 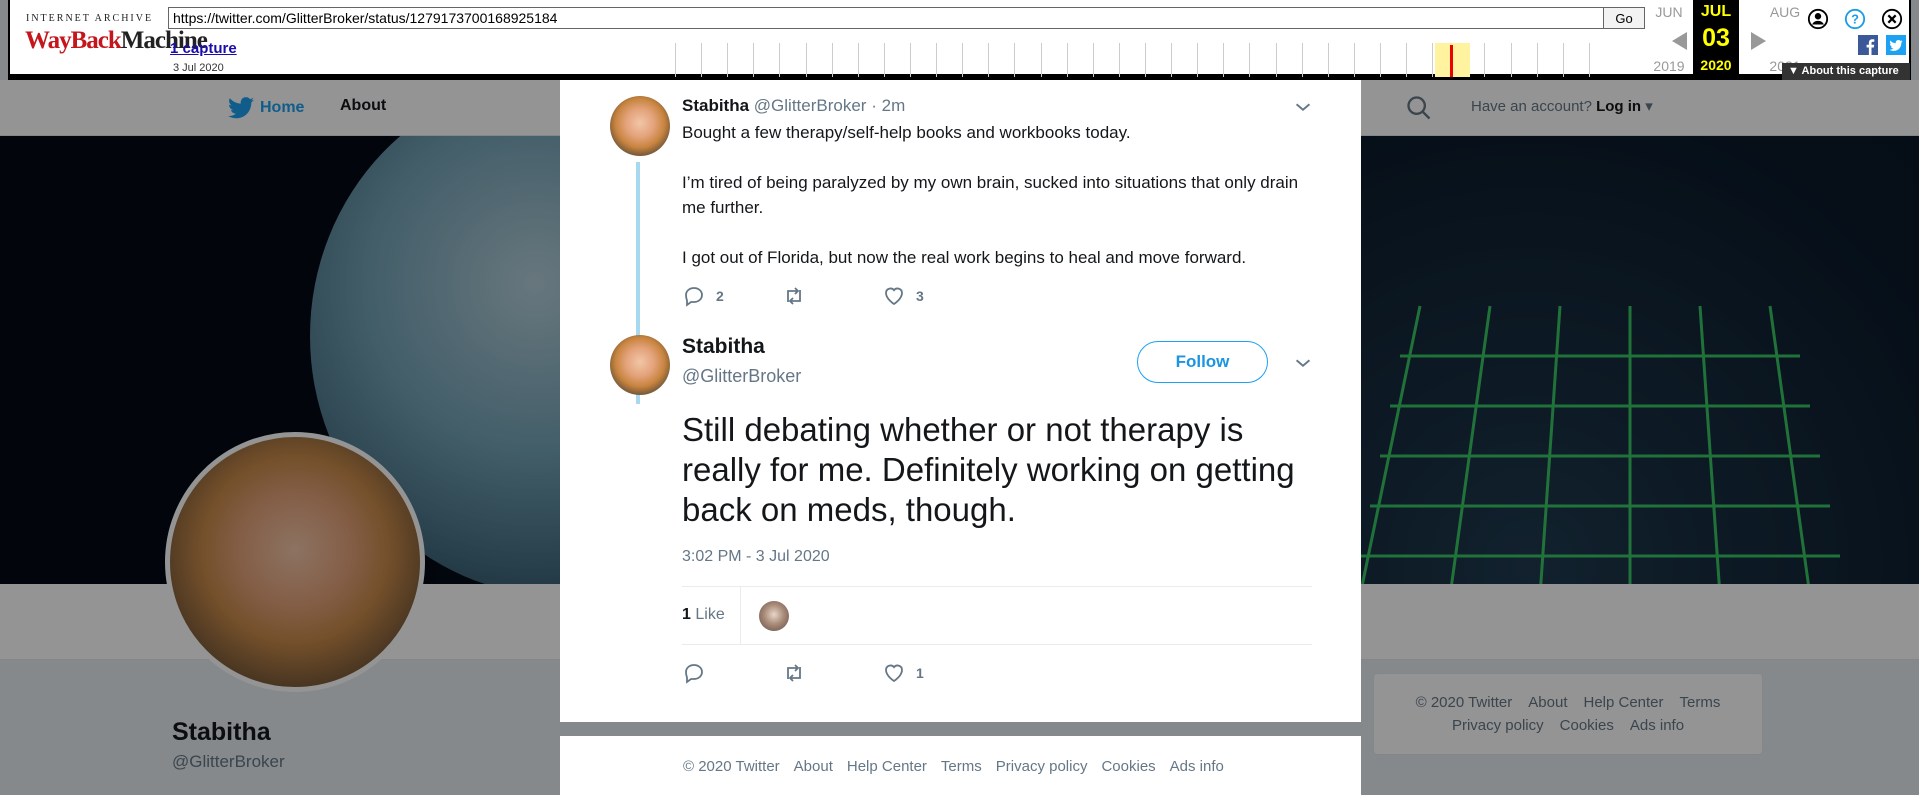 What do you see at coordinates (1758, 41) in the screenshot?
I see `next-capture-arrow-icon` at bounding box center [1758, 41].